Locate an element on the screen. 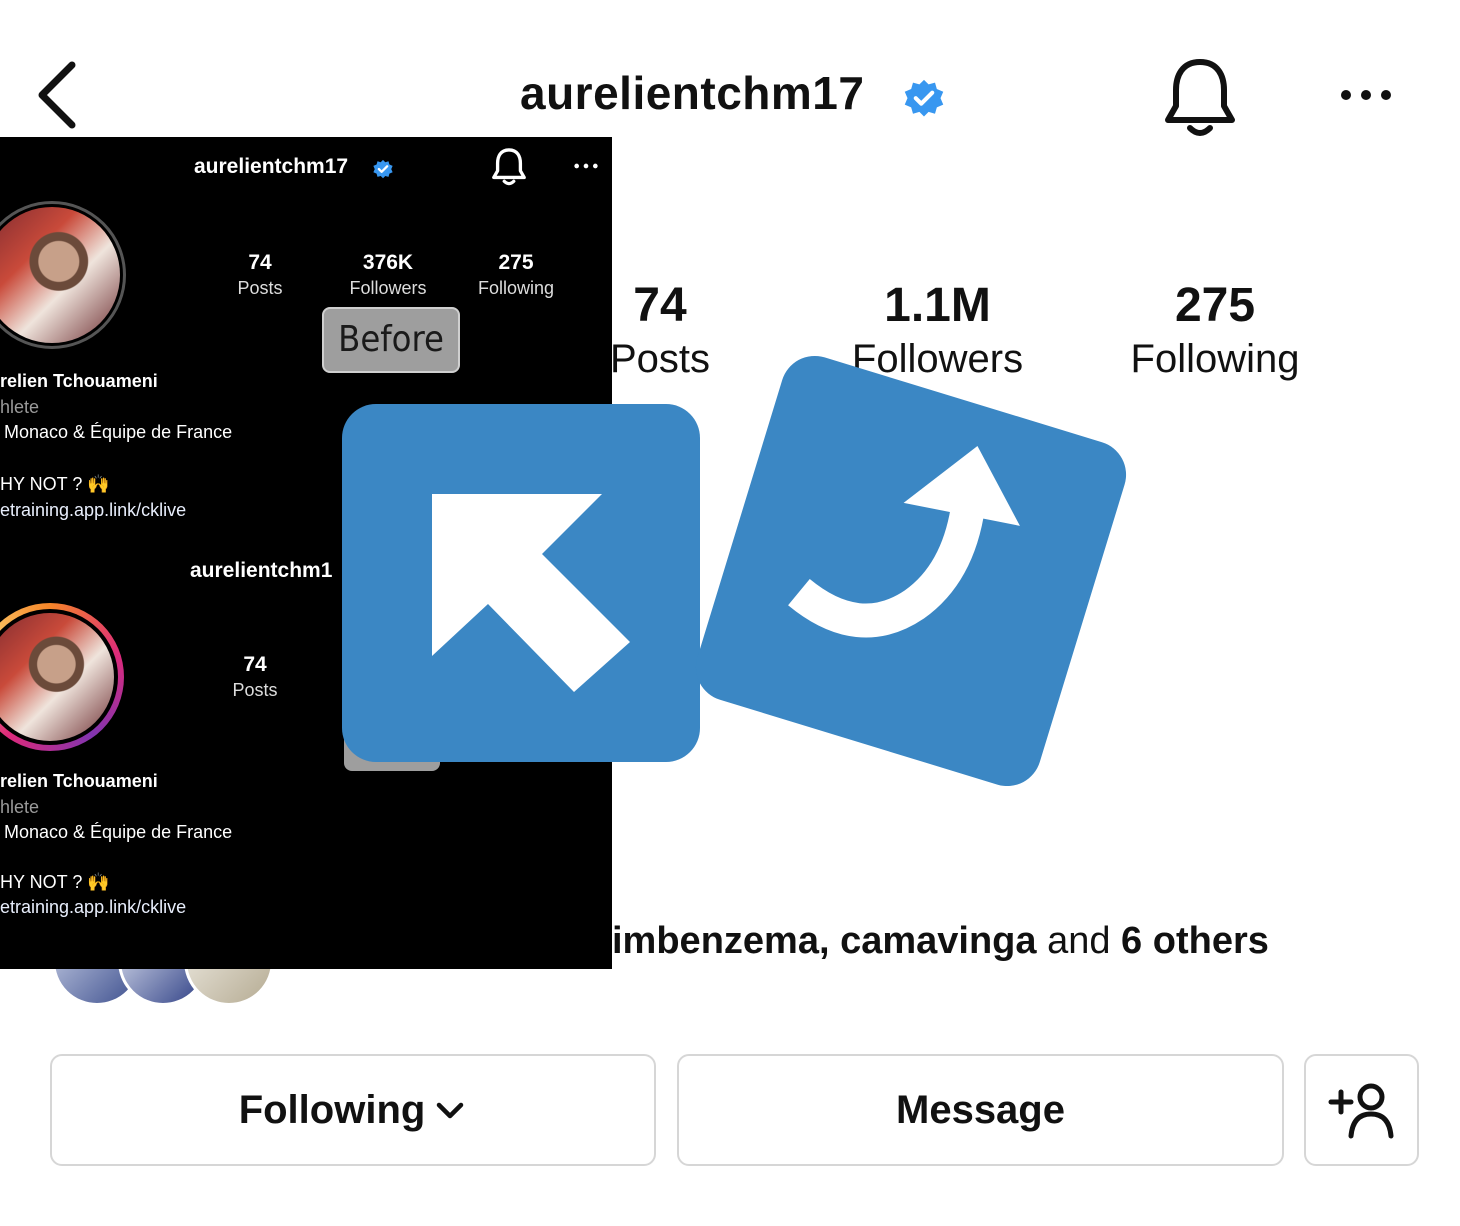 Image resolution: width=1460 pixels, height=1226 pixels. following-button: Following is located at coordinates (353, 1110).